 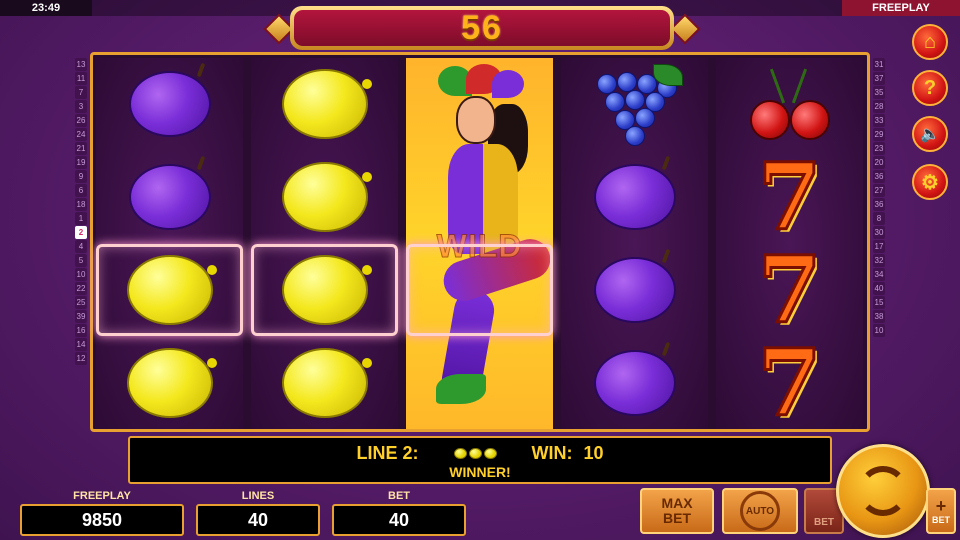 I want to click on line-number: 2, so click(x=81, y=232).